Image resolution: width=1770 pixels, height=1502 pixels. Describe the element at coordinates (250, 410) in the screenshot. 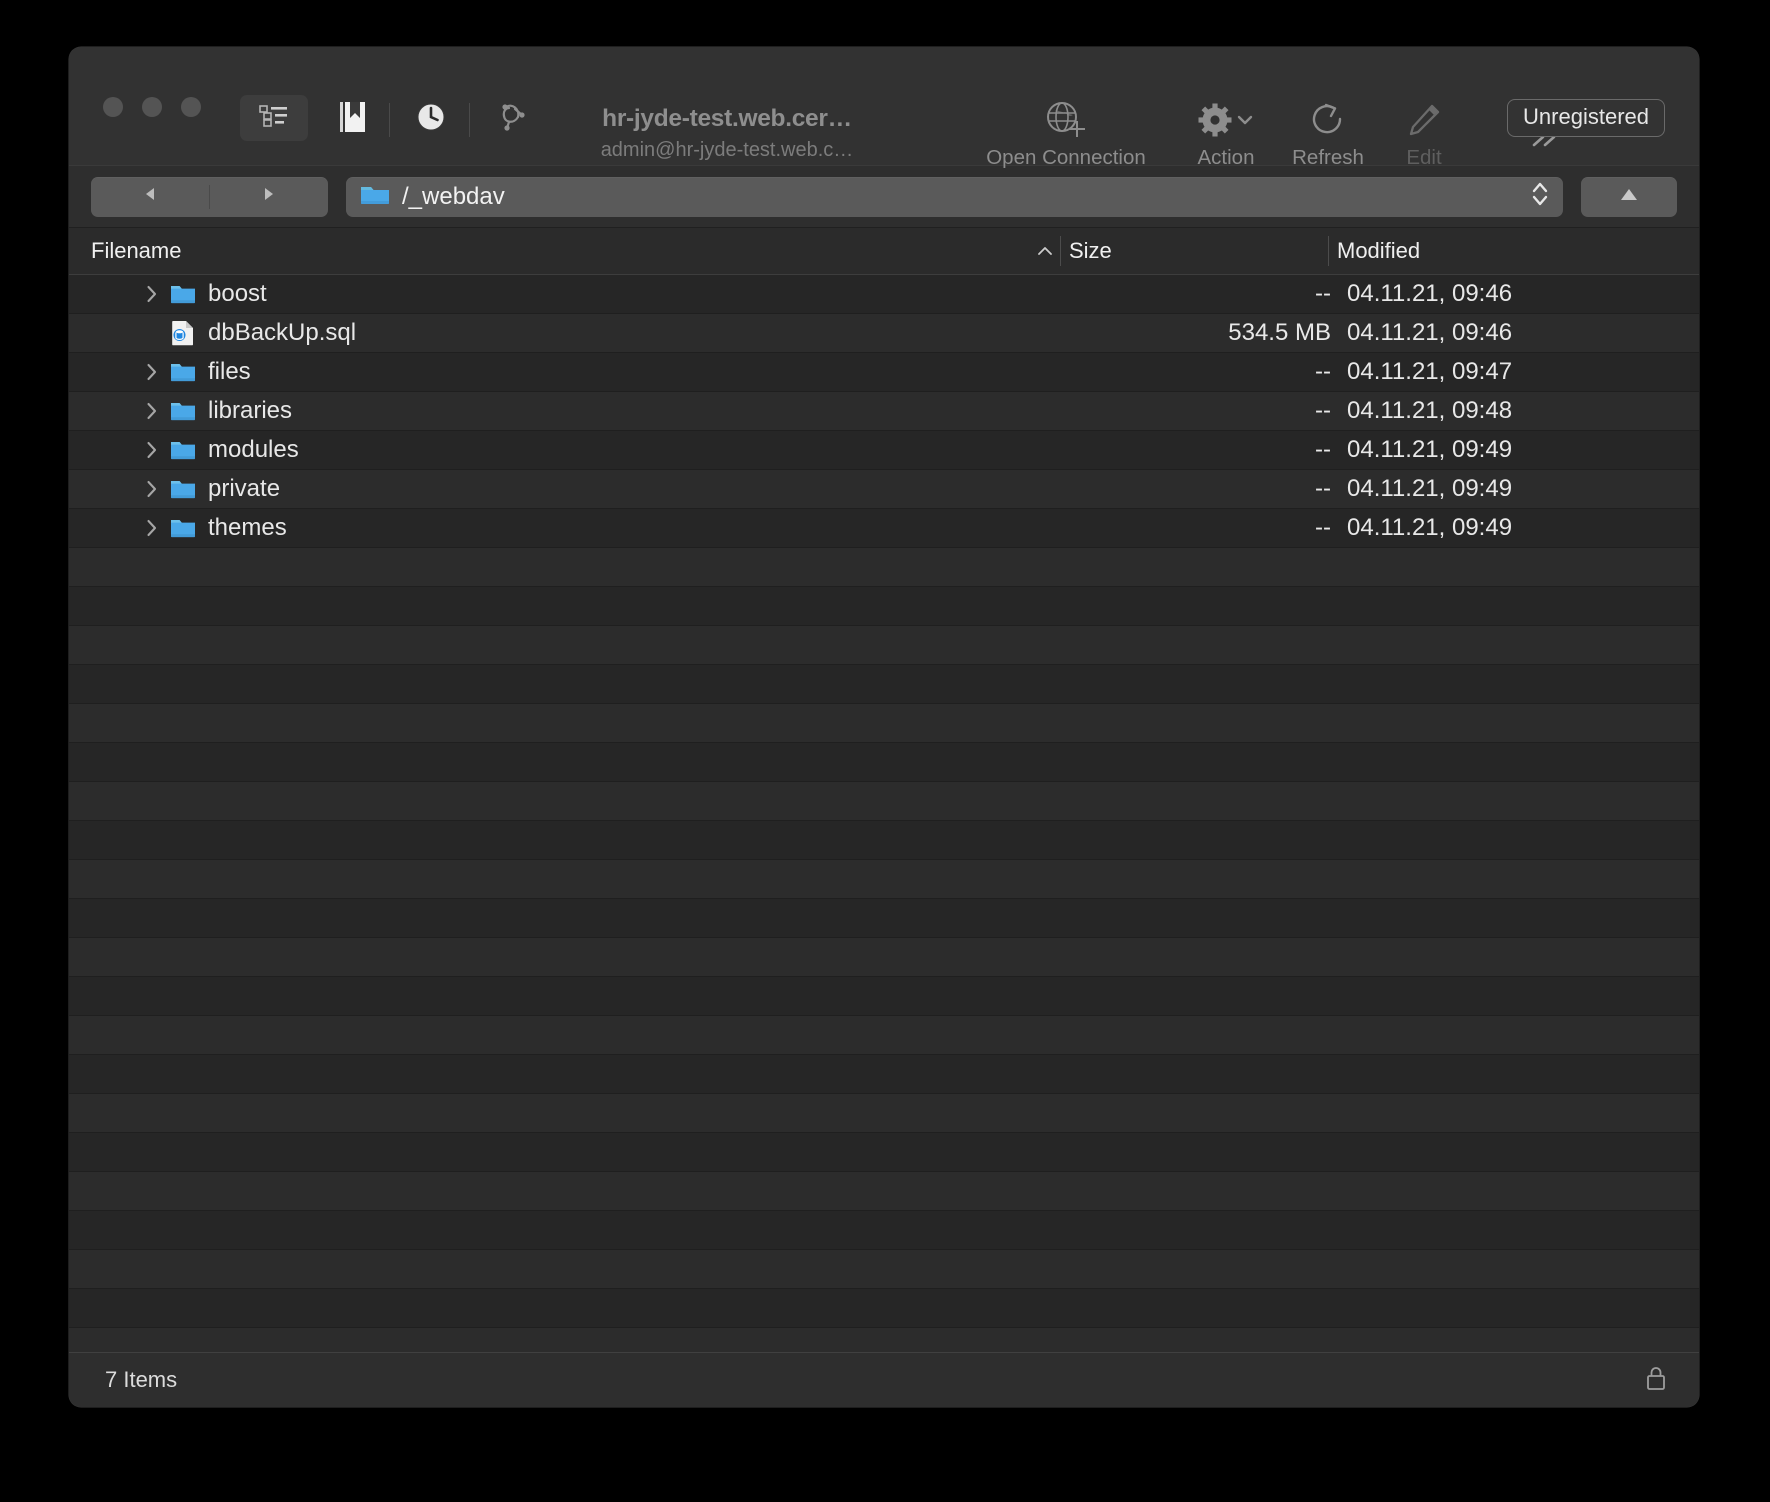

I see `file-name: libraries` at that location.